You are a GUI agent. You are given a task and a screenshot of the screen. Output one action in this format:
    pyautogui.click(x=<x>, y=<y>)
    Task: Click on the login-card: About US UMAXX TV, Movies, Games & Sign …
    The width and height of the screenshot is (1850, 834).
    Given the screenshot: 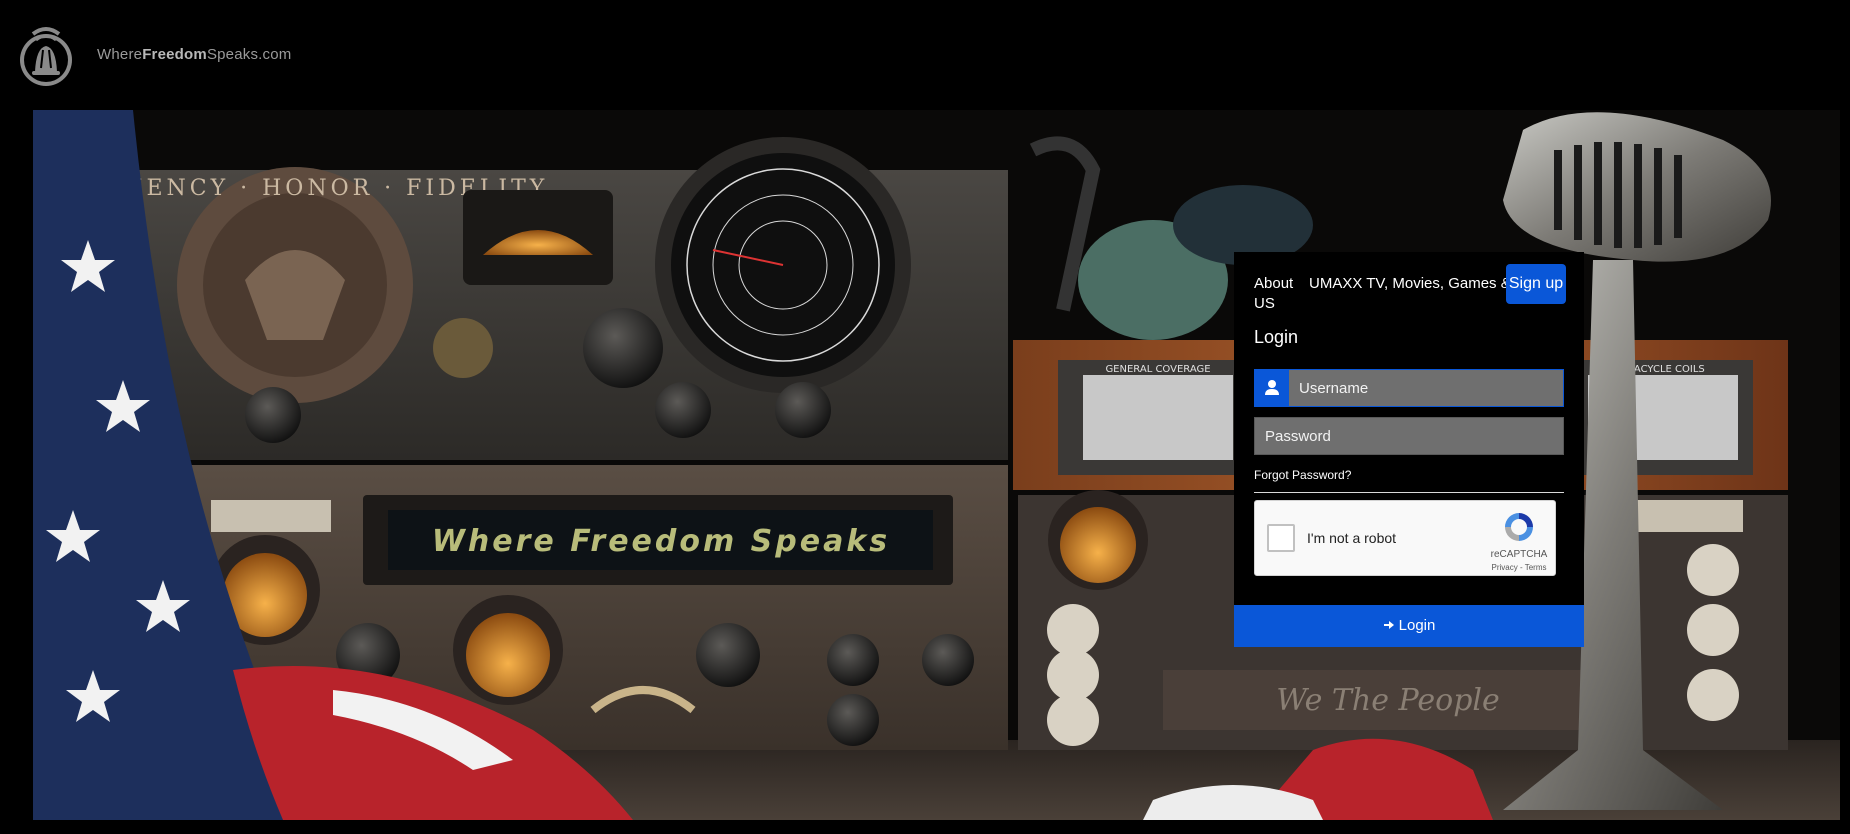 What is the action you would take?
    pyautogui.click(x=1409, y=449)
    